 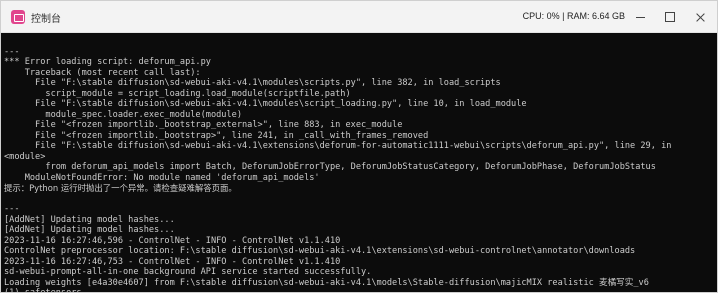 I want to click on window-title: 控制台, so click(x=46, y=19).